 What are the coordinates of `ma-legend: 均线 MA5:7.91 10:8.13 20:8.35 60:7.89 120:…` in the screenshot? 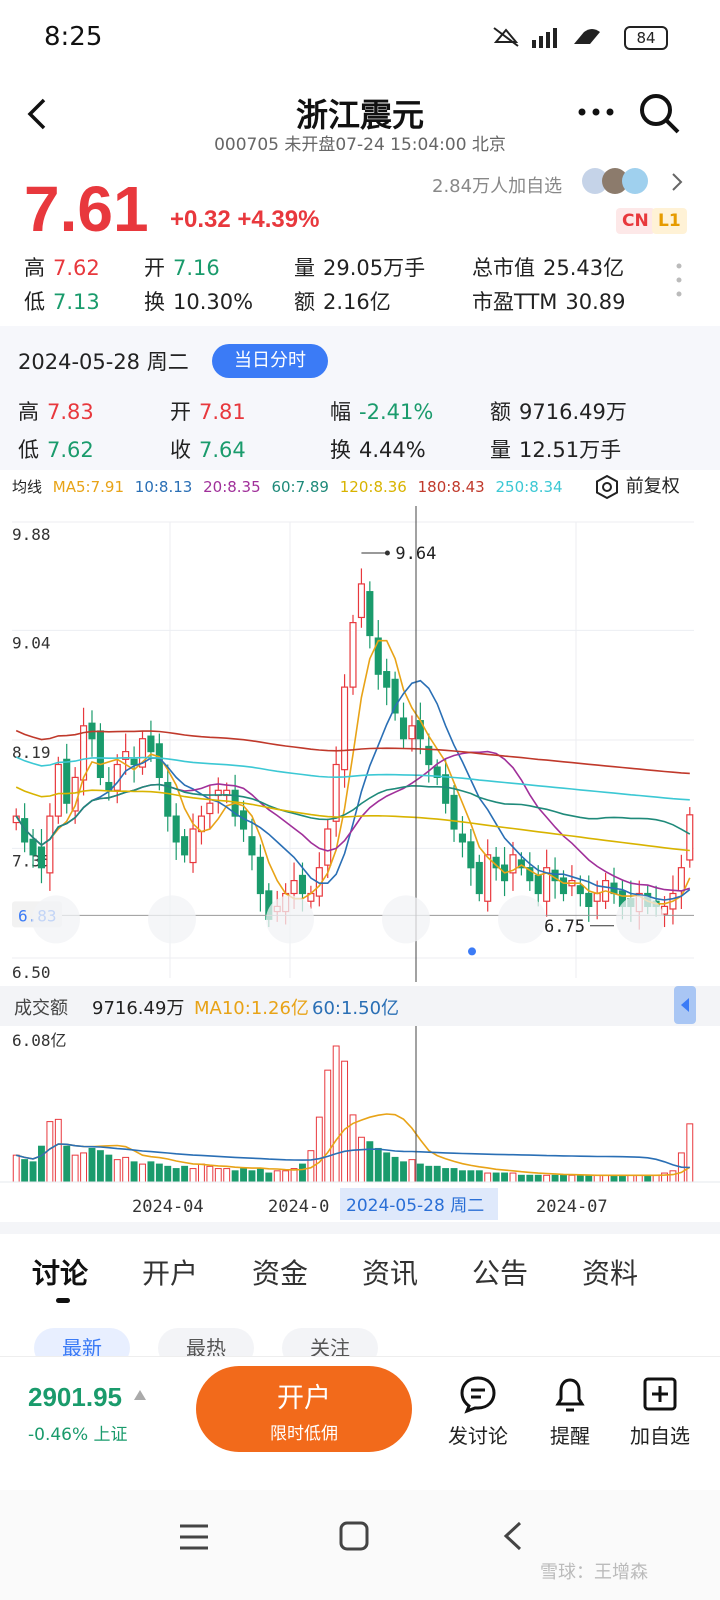 It's located at (290, 486).